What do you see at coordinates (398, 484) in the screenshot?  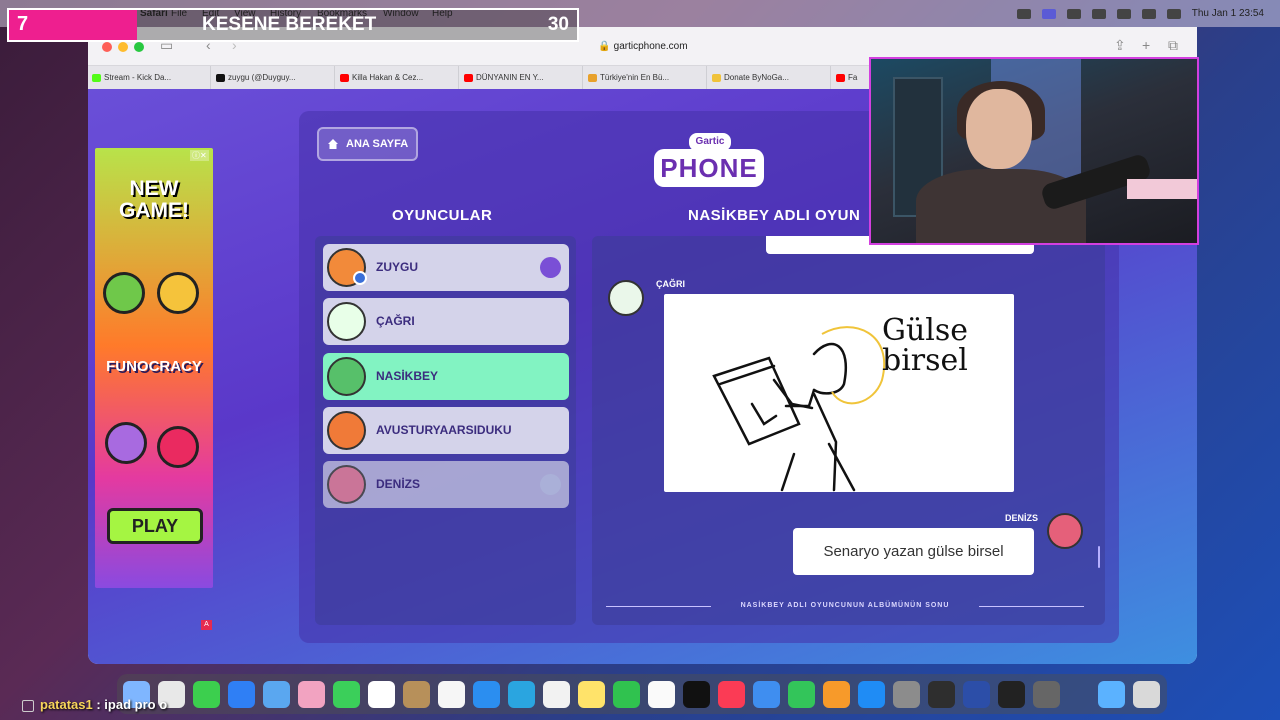 I see `player-name: DENİZS` at bounding box center [398, 484].